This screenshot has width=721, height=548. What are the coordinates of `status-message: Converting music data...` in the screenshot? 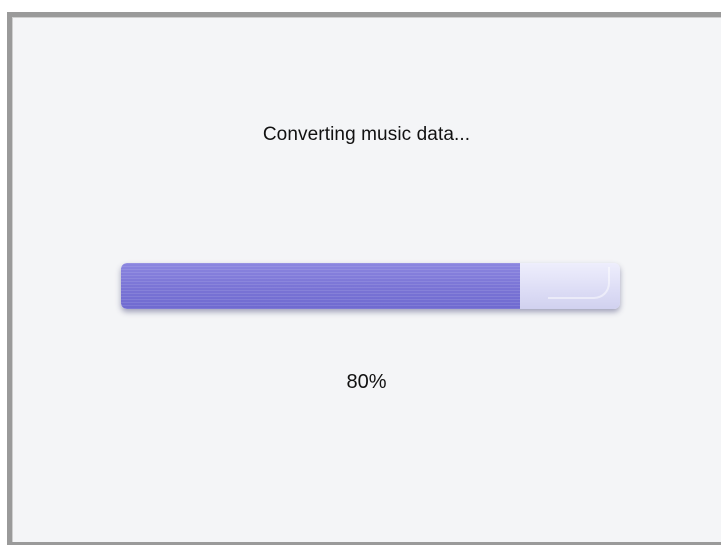 It's located at (366, 134).